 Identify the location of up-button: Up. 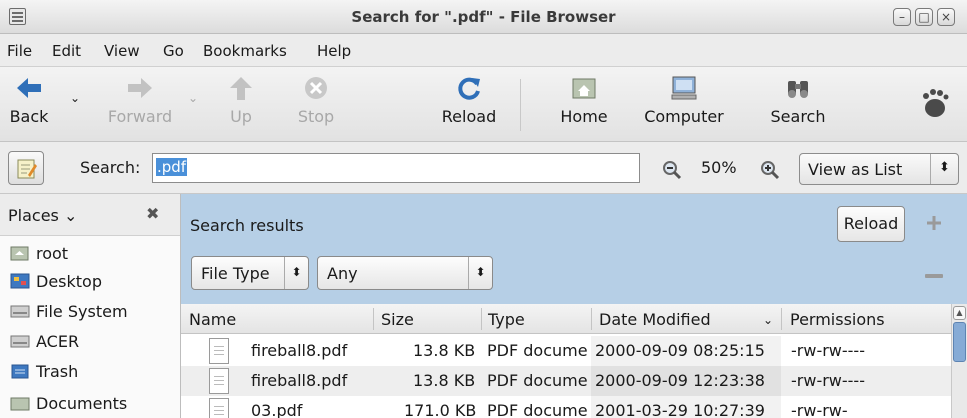
(241, 100).